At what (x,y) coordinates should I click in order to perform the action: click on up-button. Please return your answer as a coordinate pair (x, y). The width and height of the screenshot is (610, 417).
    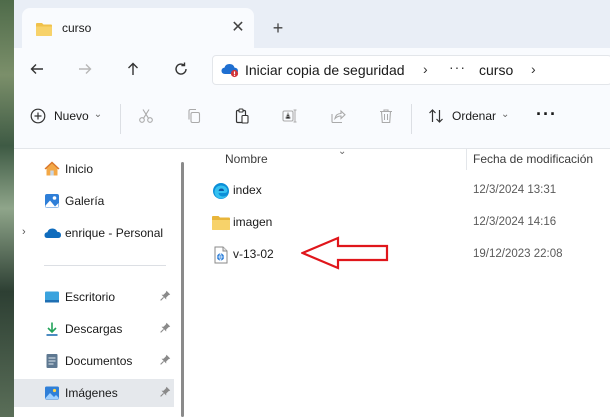
    Looking at the image, I should click on (133, 69).